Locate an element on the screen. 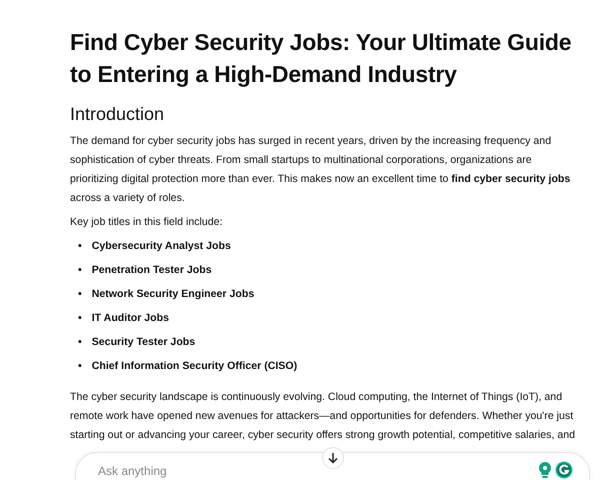 The width and height of the screenshot is (600, 480). lightbulb-icon is located at coordinates (545, 470).